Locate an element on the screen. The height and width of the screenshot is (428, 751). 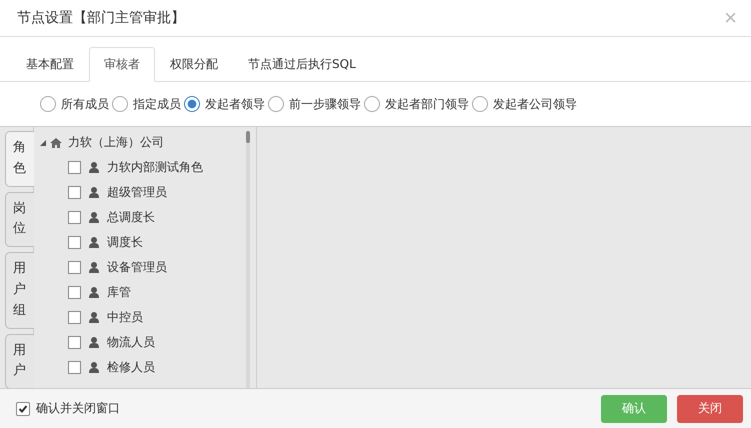
radio-label: 发起者公司领导 is located at coordinates (535, 104).